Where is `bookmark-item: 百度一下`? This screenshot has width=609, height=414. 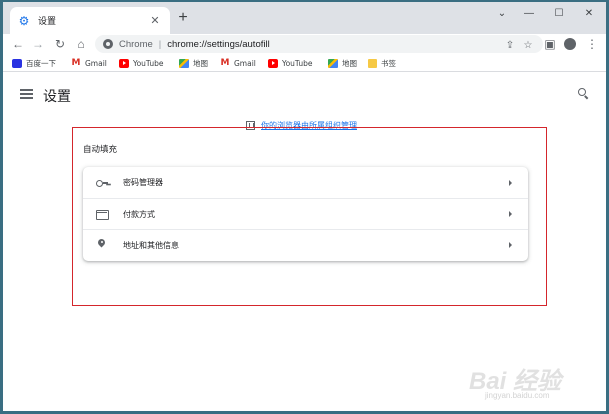 bookmark-item: 百度一下 is located at coordinates (34, 63).